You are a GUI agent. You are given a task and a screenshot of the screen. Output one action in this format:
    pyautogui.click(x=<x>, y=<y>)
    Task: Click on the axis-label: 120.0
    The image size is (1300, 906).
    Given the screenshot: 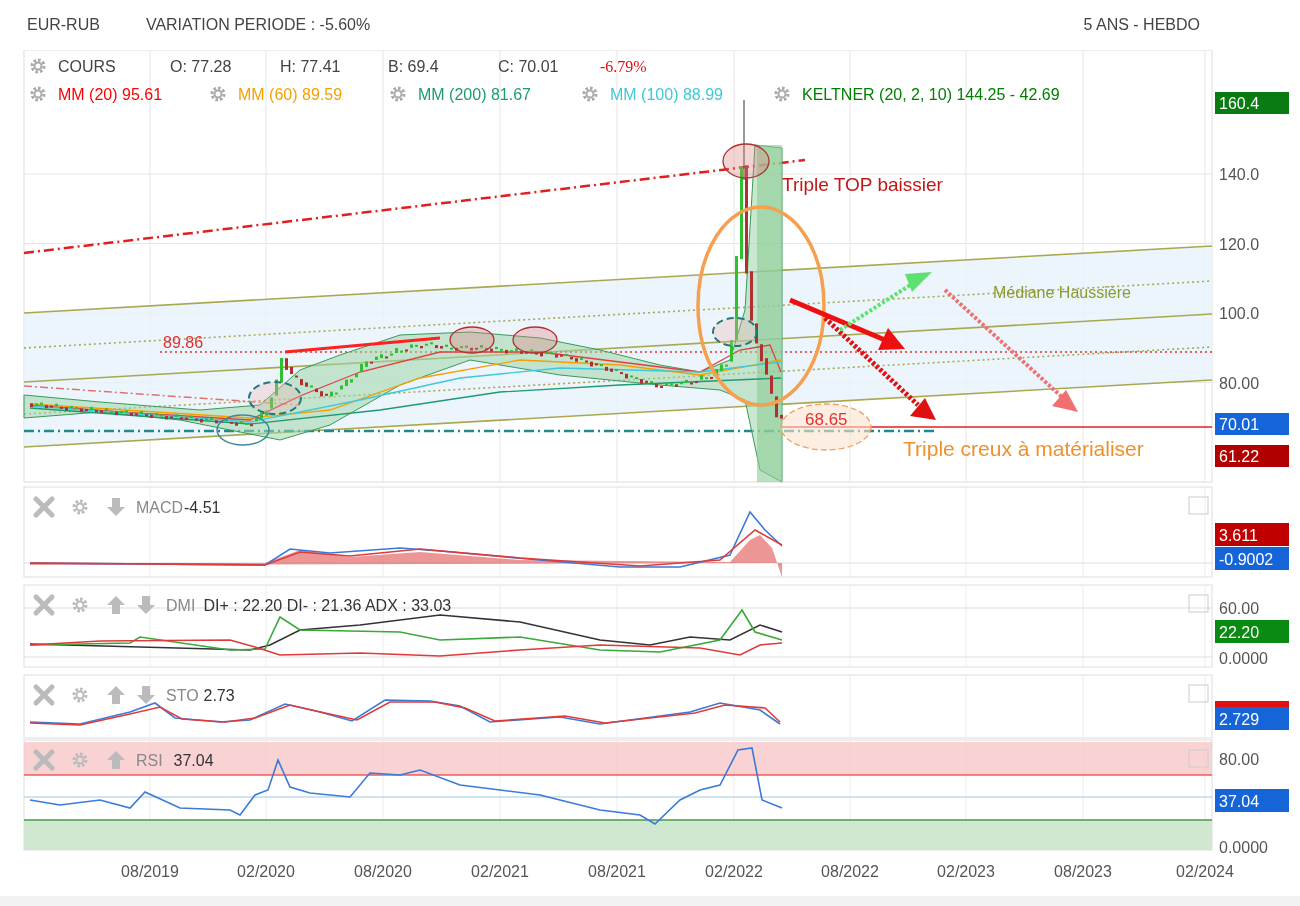 What is the action you would take?
    pyautogui.click(x=1239, y=244)
    